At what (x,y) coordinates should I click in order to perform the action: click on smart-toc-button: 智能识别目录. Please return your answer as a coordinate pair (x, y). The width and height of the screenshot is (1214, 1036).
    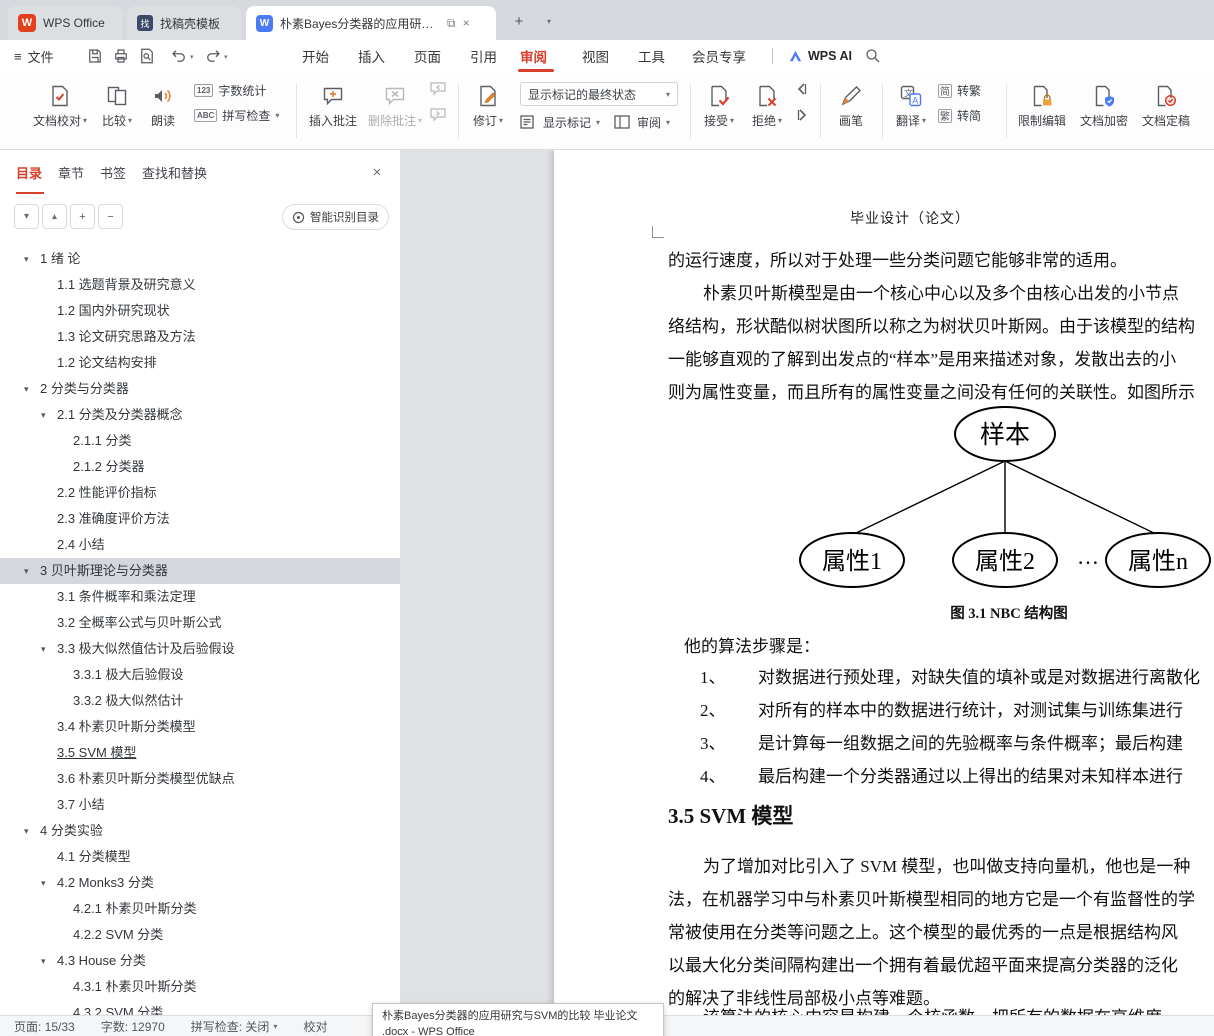
    Looking at the image, I should click on (335, 217).